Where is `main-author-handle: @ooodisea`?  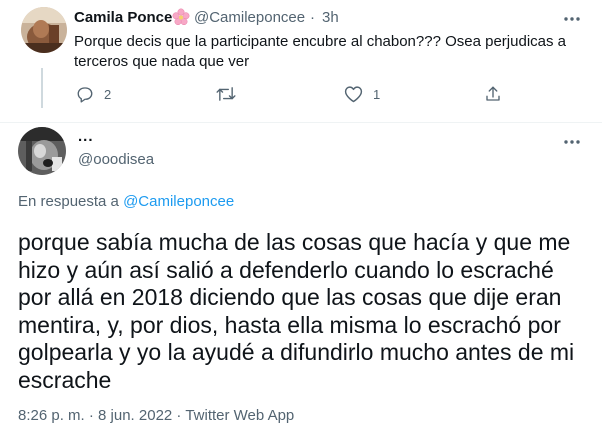
main-author-handle: @ooodisea is located at coordinates (116, 159).